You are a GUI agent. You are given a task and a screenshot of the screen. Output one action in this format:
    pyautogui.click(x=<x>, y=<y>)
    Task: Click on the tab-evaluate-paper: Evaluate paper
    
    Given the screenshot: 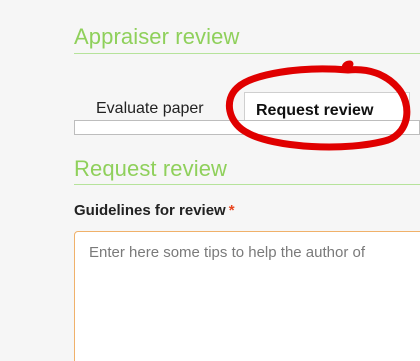 What is the action you would take?
    pyautogui.click(x=150, y=109)
    